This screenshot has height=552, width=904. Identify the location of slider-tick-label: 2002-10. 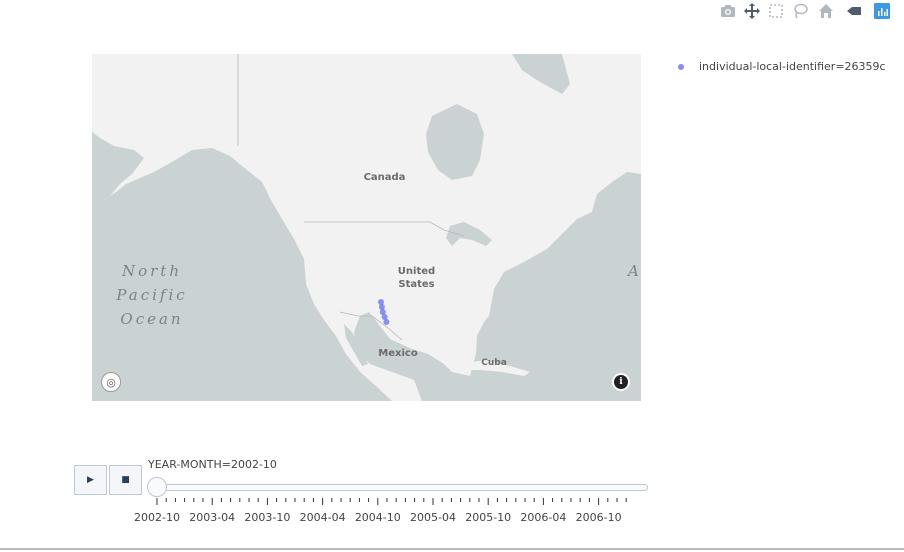
(157, 517).